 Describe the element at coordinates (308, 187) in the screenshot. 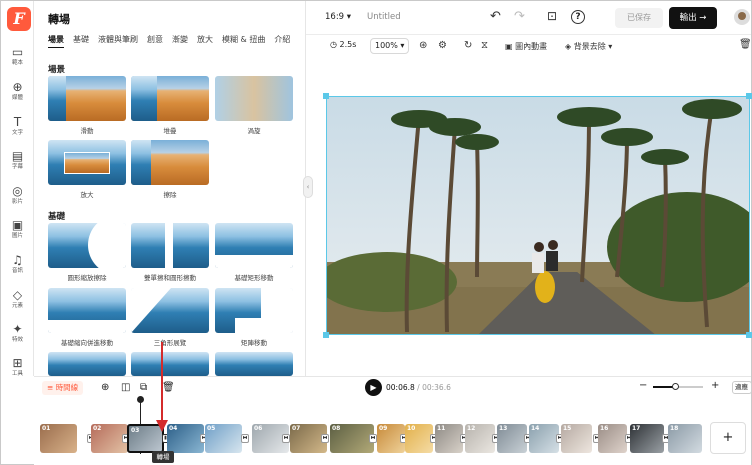

I see `collapse-panel-handle: ‹` at that location.